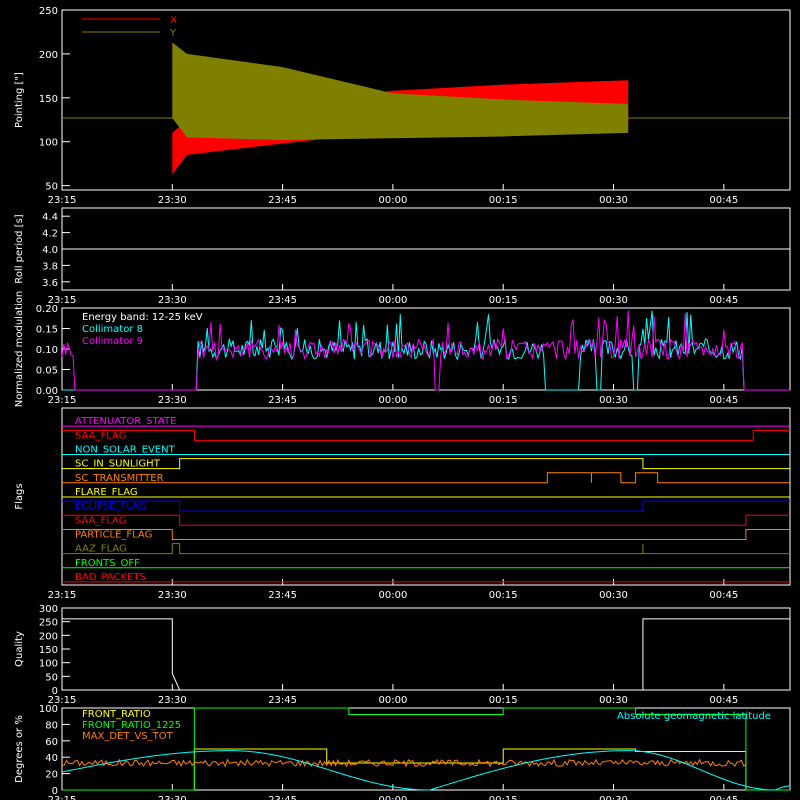 The height and width of the screenshot is (800, 800). I want to click on y-tick-label: 300, so click(48, 609).